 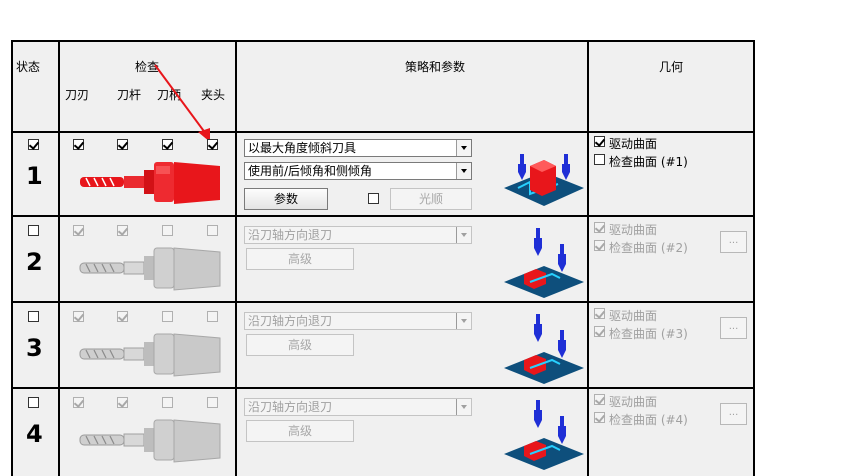 What do you see at coordinates (358, 148) in the screenshot?
I see `row1-tool-axis-select: 以最大角度倾斜刀具` at bounding box center [358, 148].